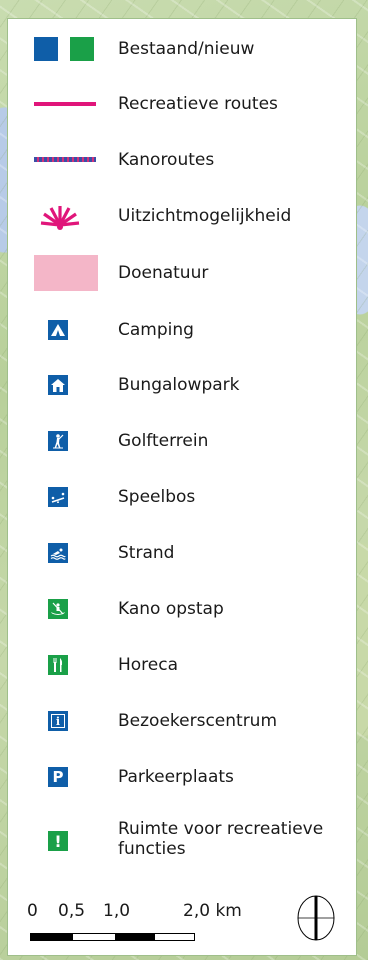 This screenshot has height=960, width=368. What do you see at coordinates (212, 911) in the screenshot?
I see `scale-tick-2: 2,0 km` at bounding box center [212, 911].